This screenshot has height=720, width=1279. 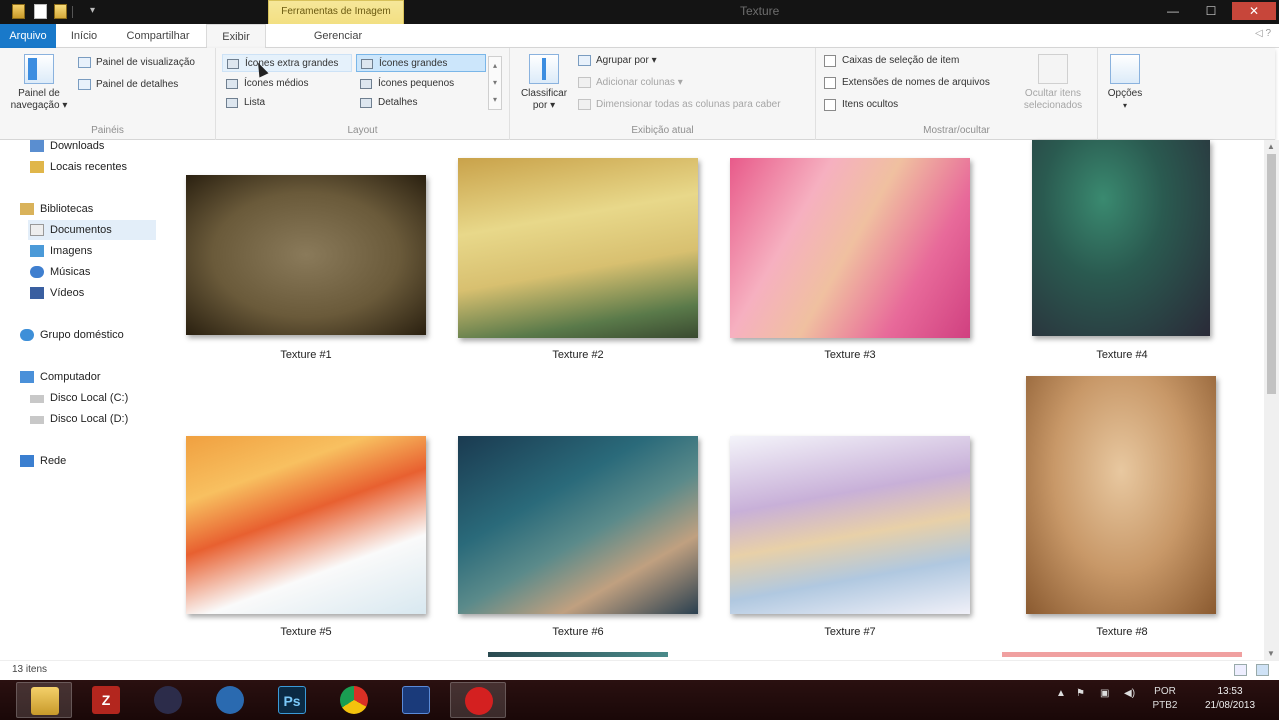 I want to click on medium-icons-icon, so click(x=232, y=84).